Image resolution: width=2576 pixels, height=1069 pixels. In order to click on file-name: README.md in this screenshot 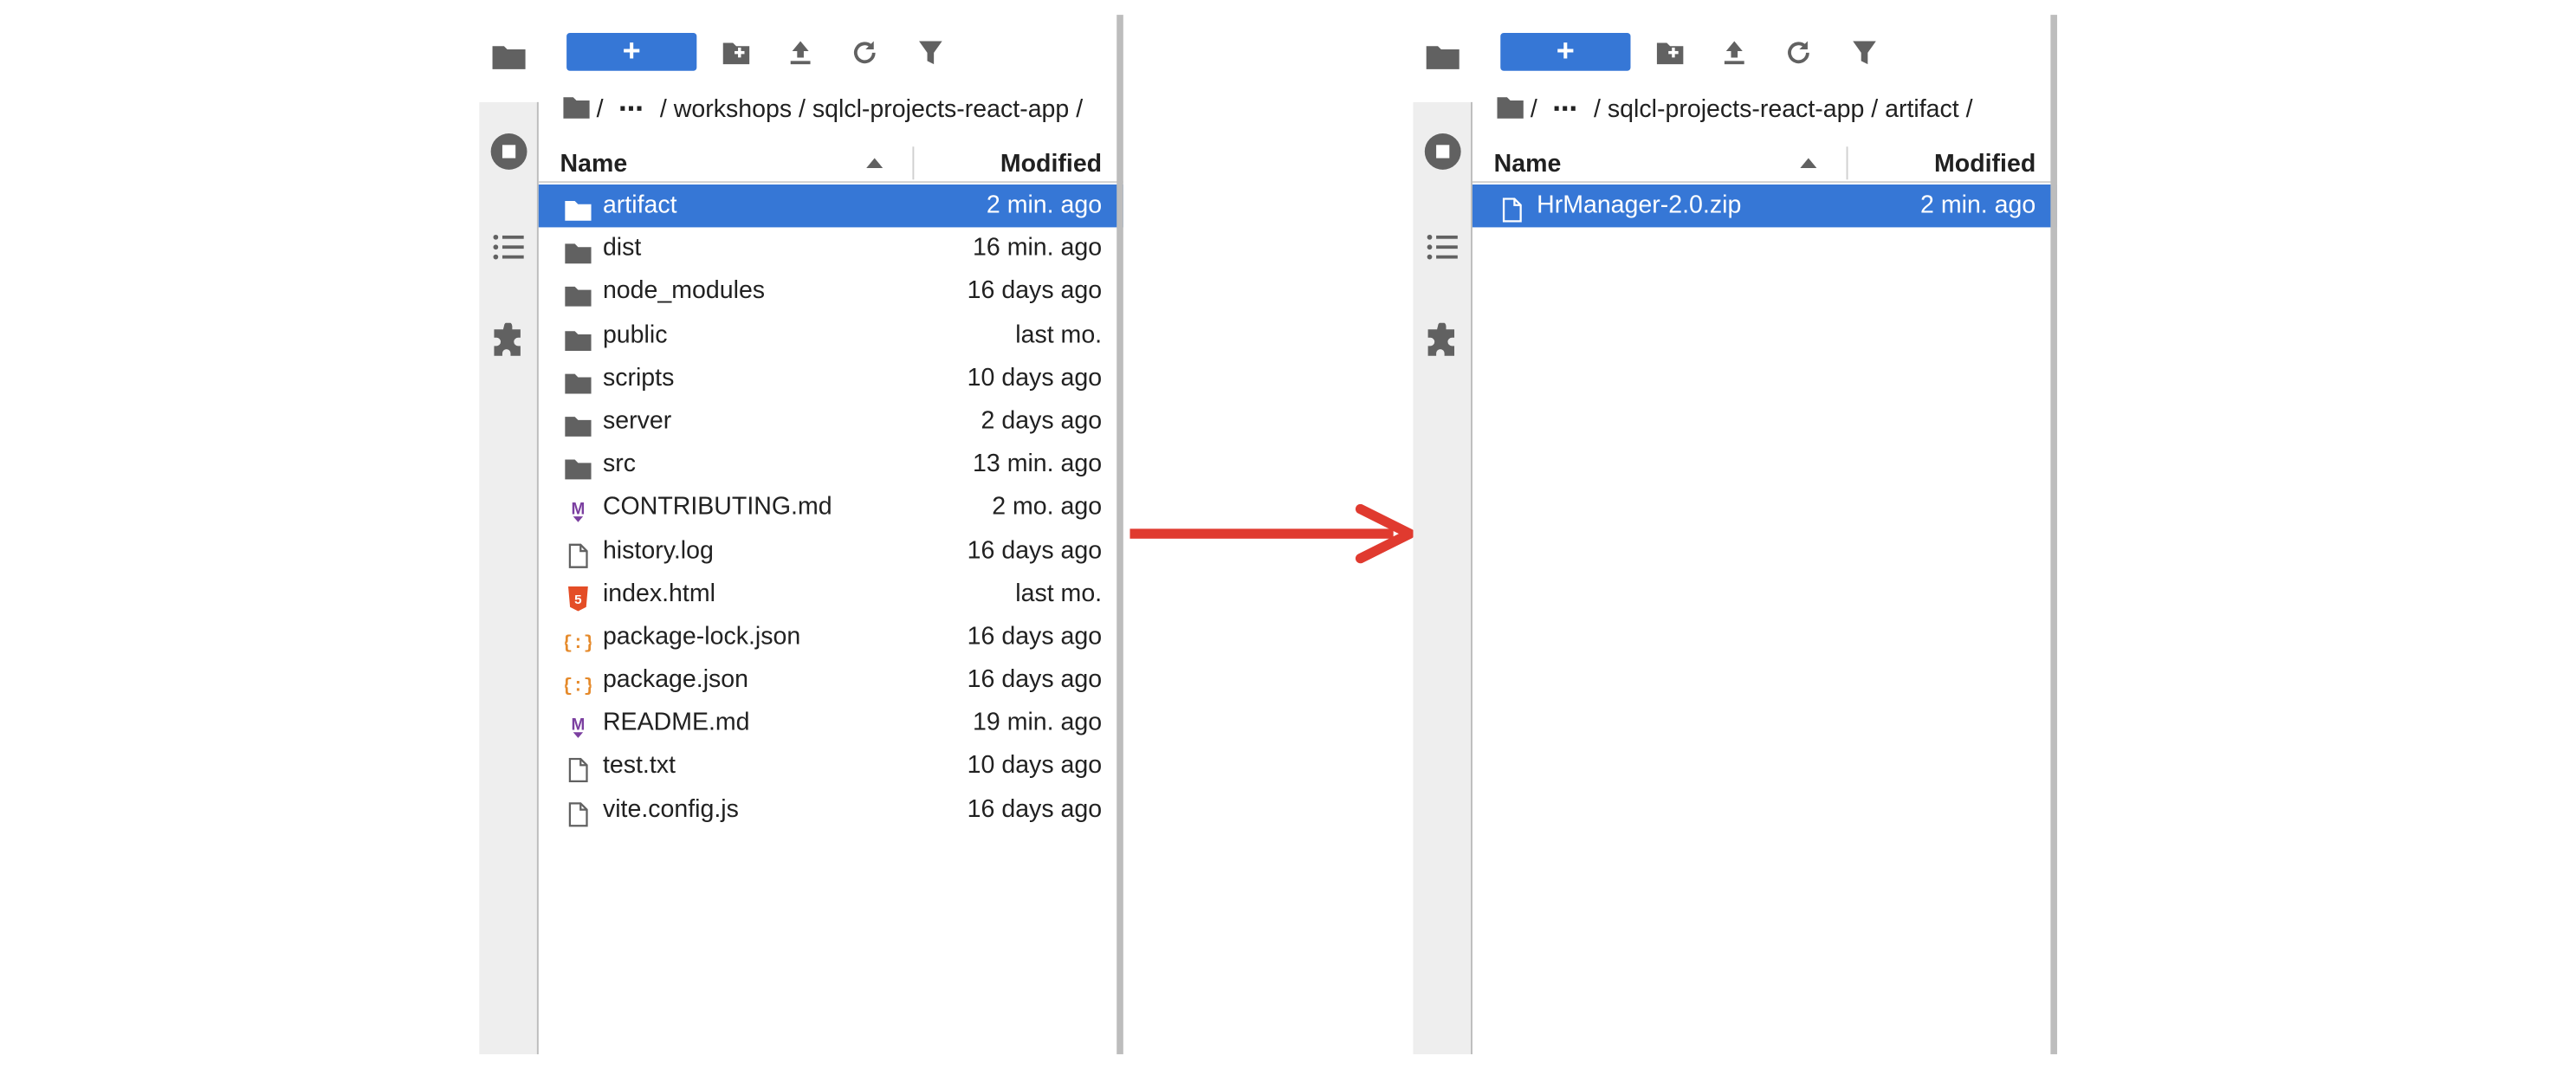, I will do `click(676, 723)`.